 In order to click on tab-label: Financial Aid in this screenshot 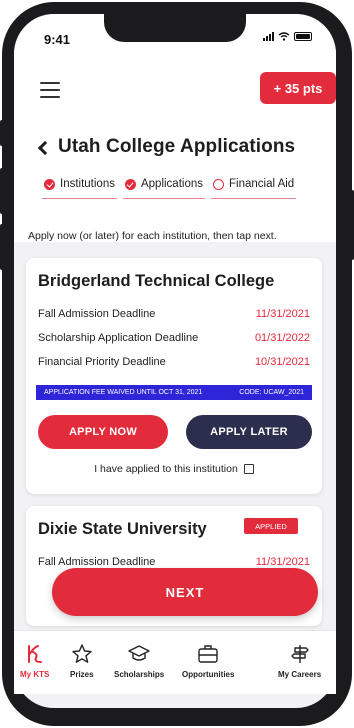, I will do `click(262, 184)`.